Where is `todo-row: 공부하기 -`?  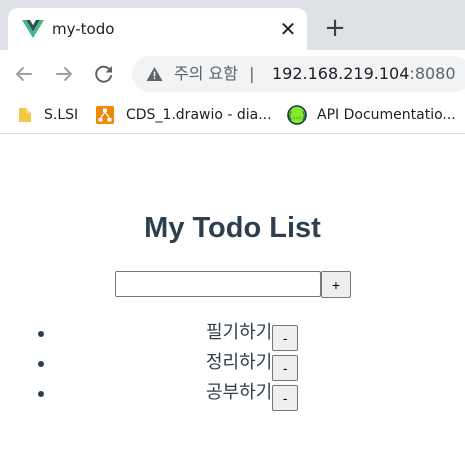
todo-row: 공부하기 - is located at coordinates (252, 396).